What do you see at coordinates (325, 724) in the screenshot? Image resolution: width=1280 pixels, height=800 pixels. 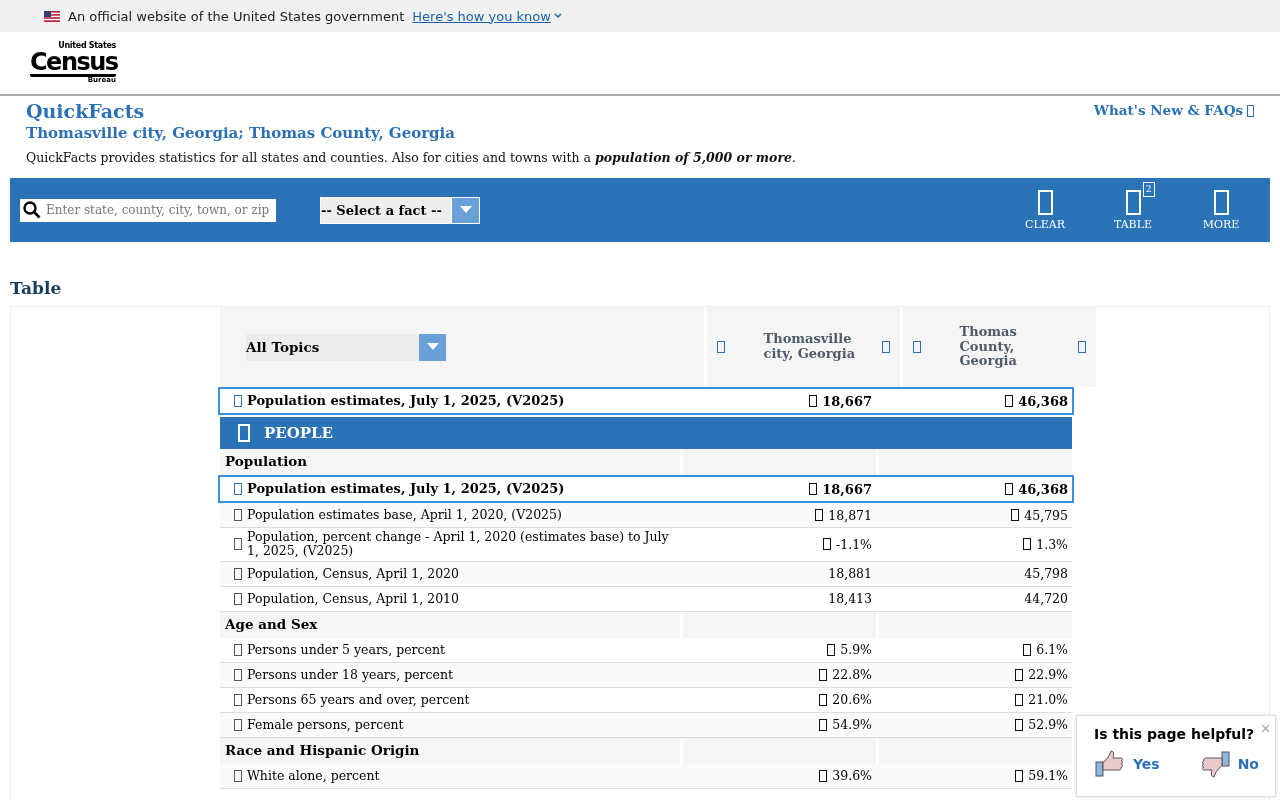 I see `row-label: Female persons, percent` at bounding box center [325, 724].